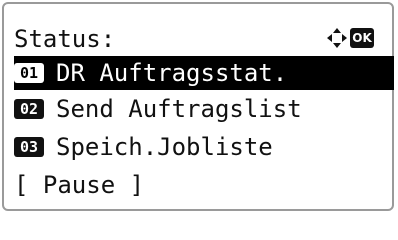  Describe the element at coordinates (179, 109) in the screenshot. I see `menu-item-label: Send Auftragslist` at that location.